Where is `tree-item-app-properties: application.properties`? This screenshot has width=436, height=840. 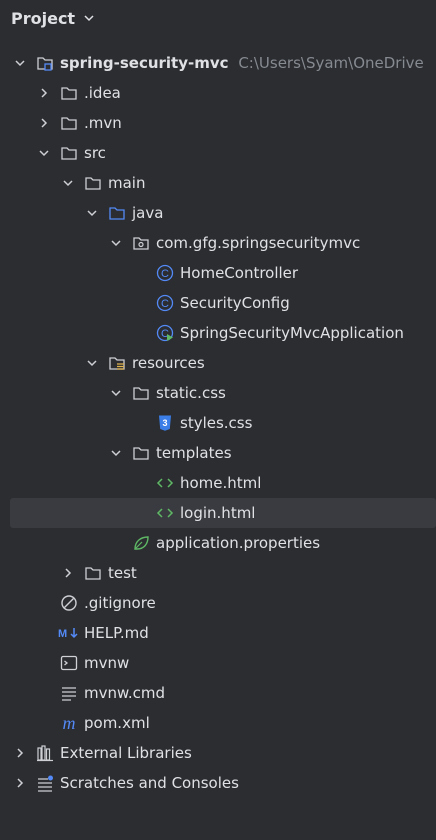
tree-item-app-properties: application.properties is located at coordinates (218, 543).